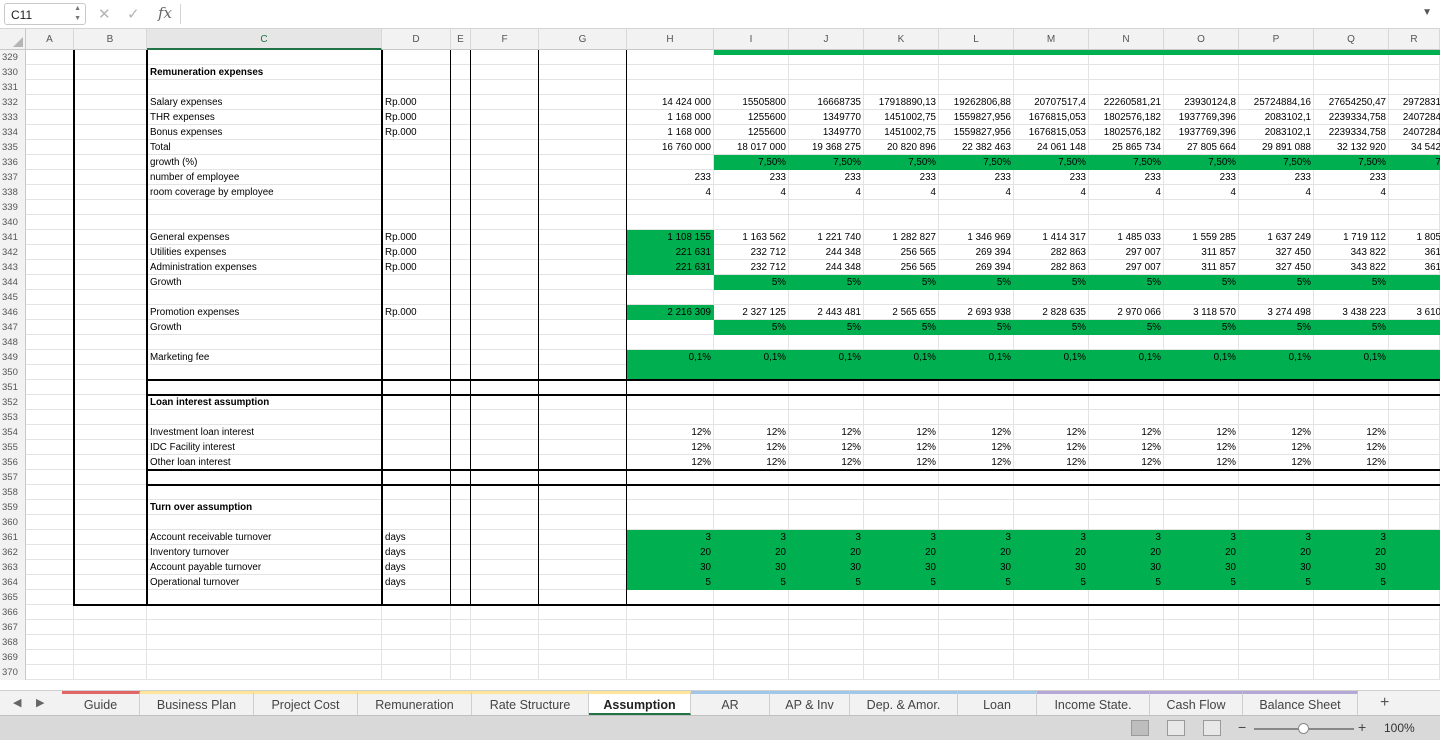 Image resolution: width=1440 pixels, height=740 pixels. Describe the element at coordinates (901, 102) in the screenshot. I see `cell: 17918890,13` at that location.